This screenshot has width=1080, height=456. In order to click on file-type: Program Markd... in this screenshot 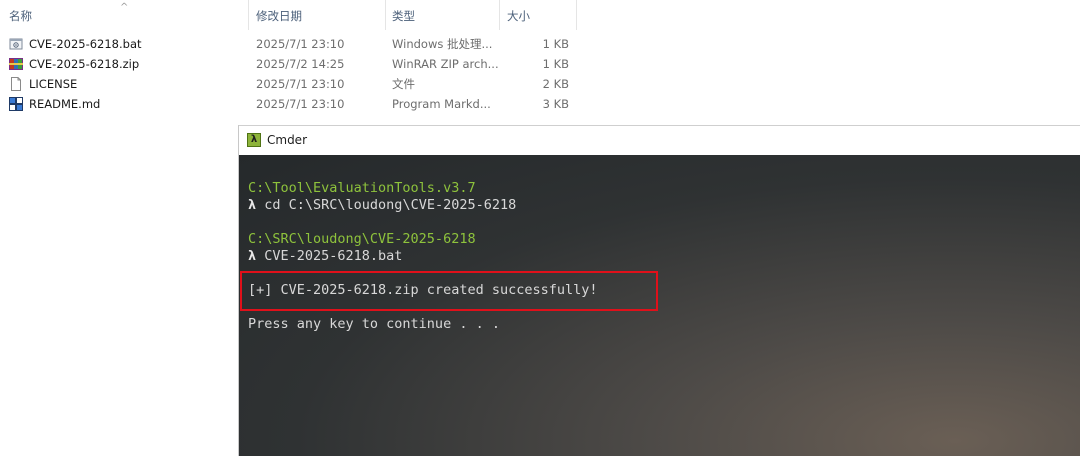, I will do `click(441, 104)`.